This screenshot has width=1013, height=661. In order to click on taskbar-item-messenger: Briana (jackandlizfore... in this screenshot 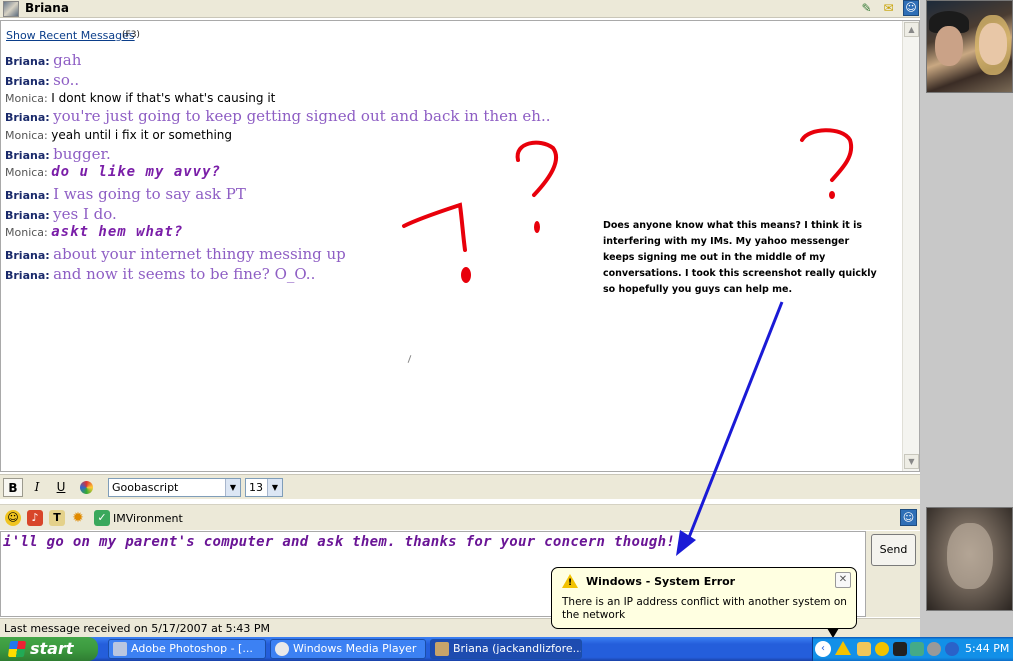, I will do `click(506, 649)`.